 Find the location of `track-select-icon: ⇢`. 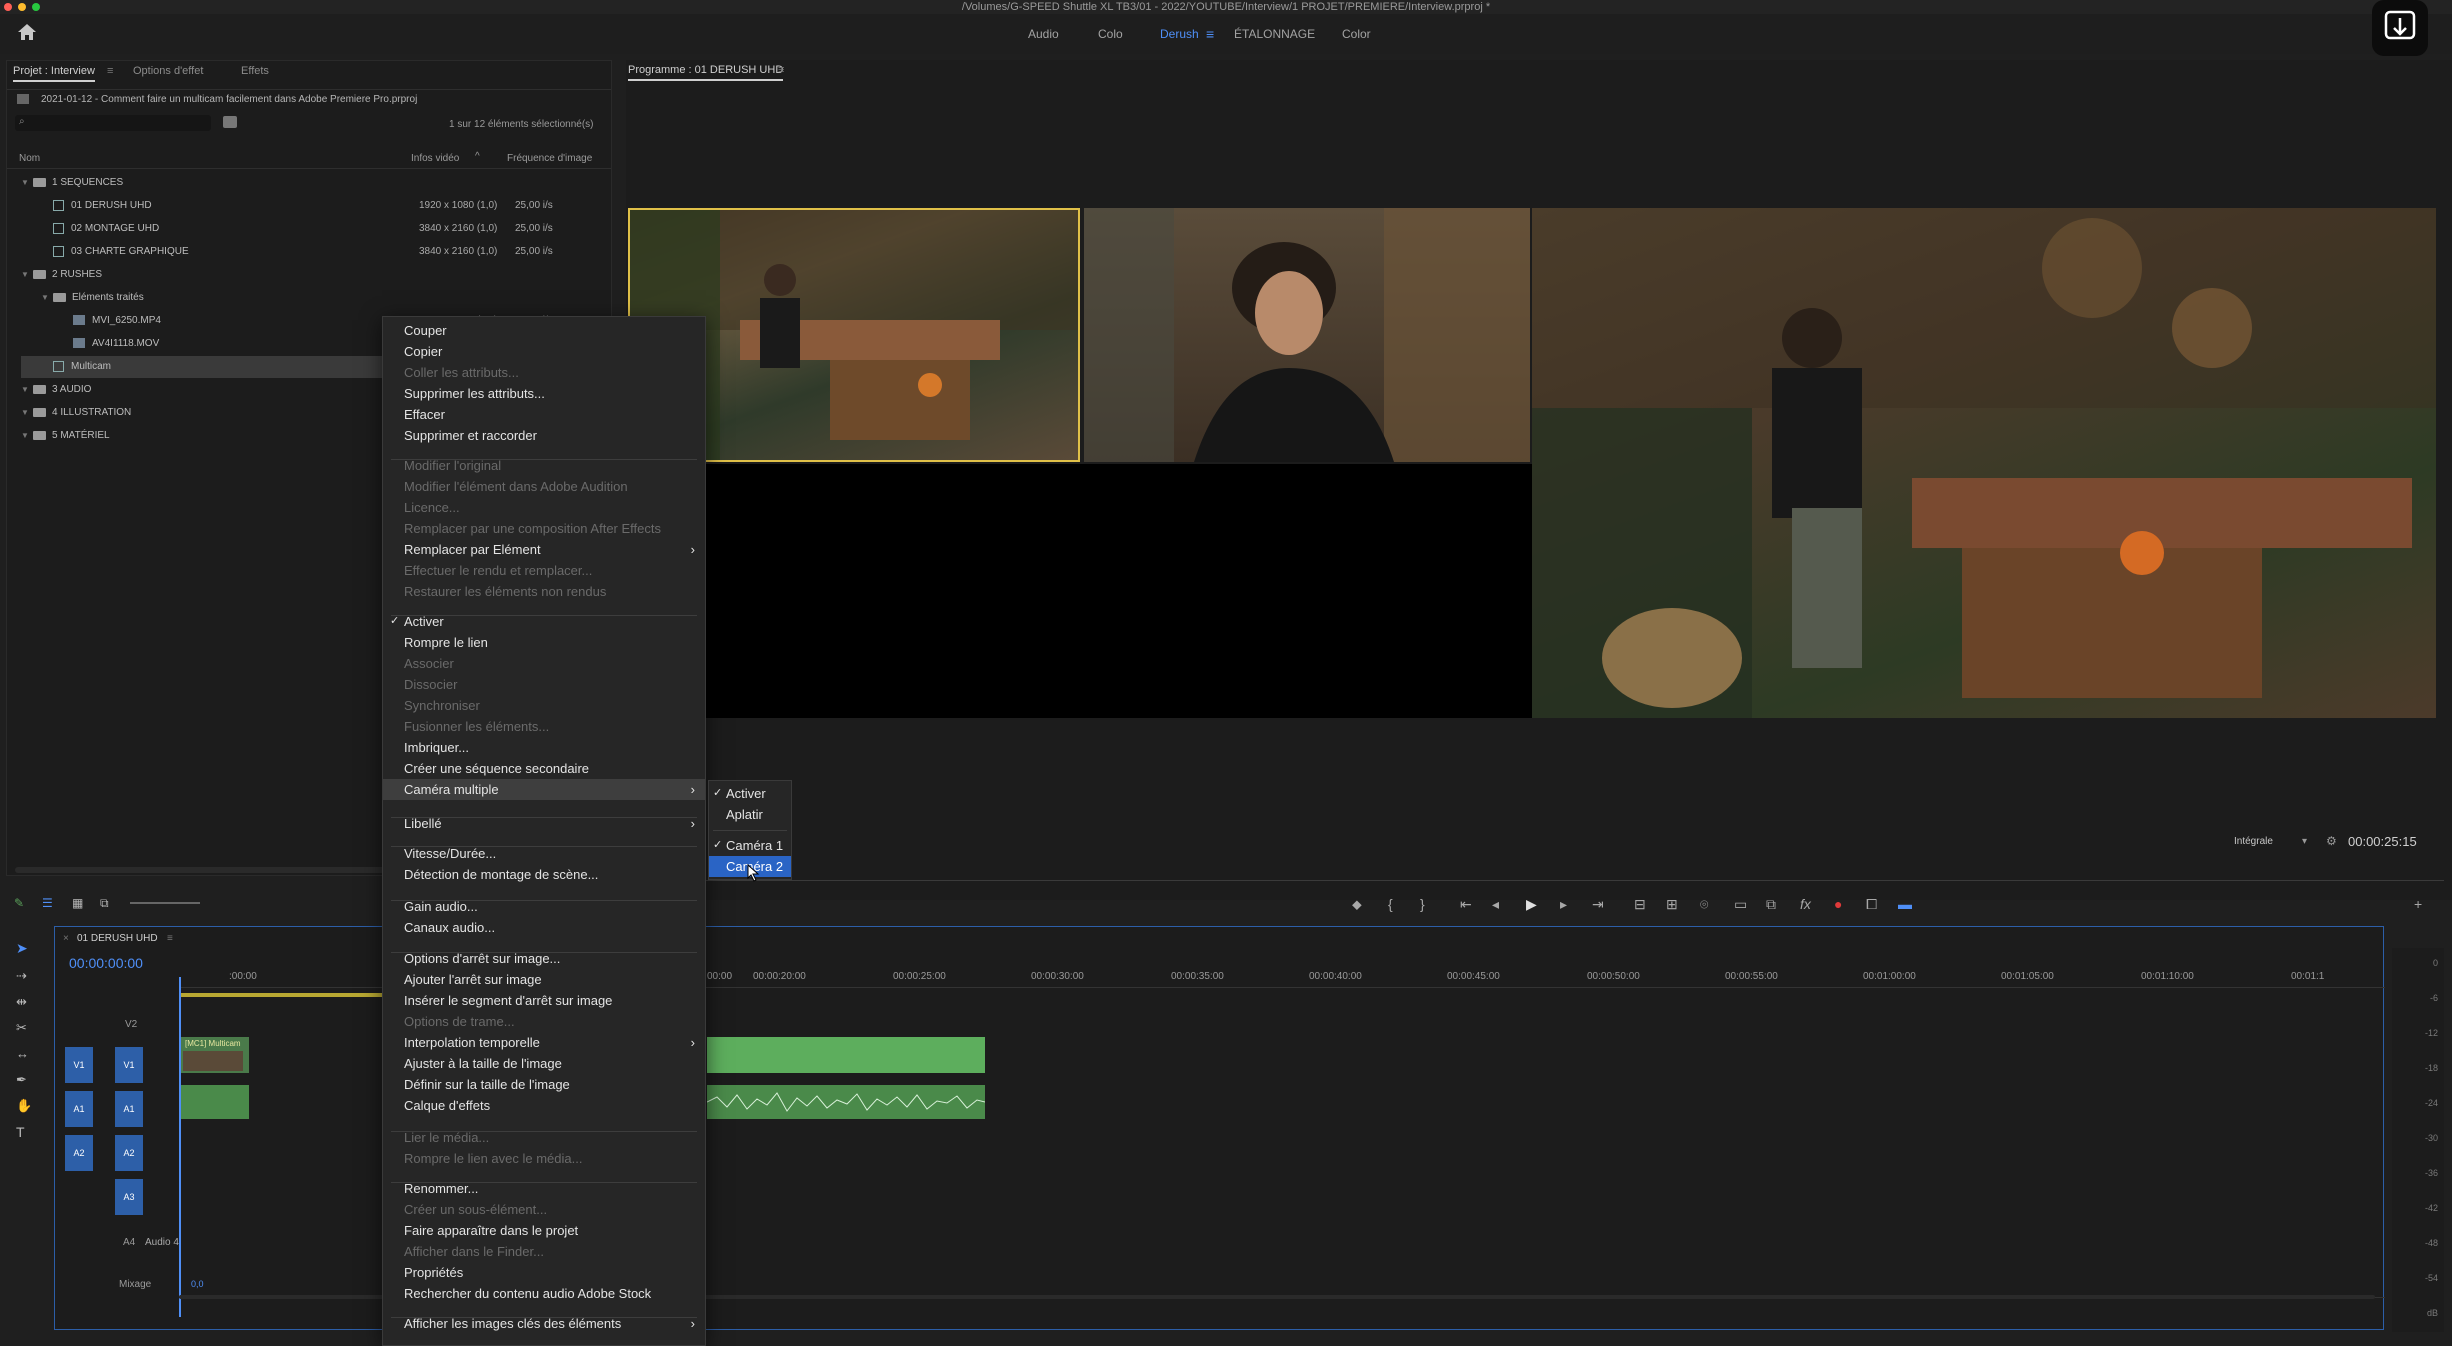

track-select-icon: ⇢ is located at coordinates (21, 976).